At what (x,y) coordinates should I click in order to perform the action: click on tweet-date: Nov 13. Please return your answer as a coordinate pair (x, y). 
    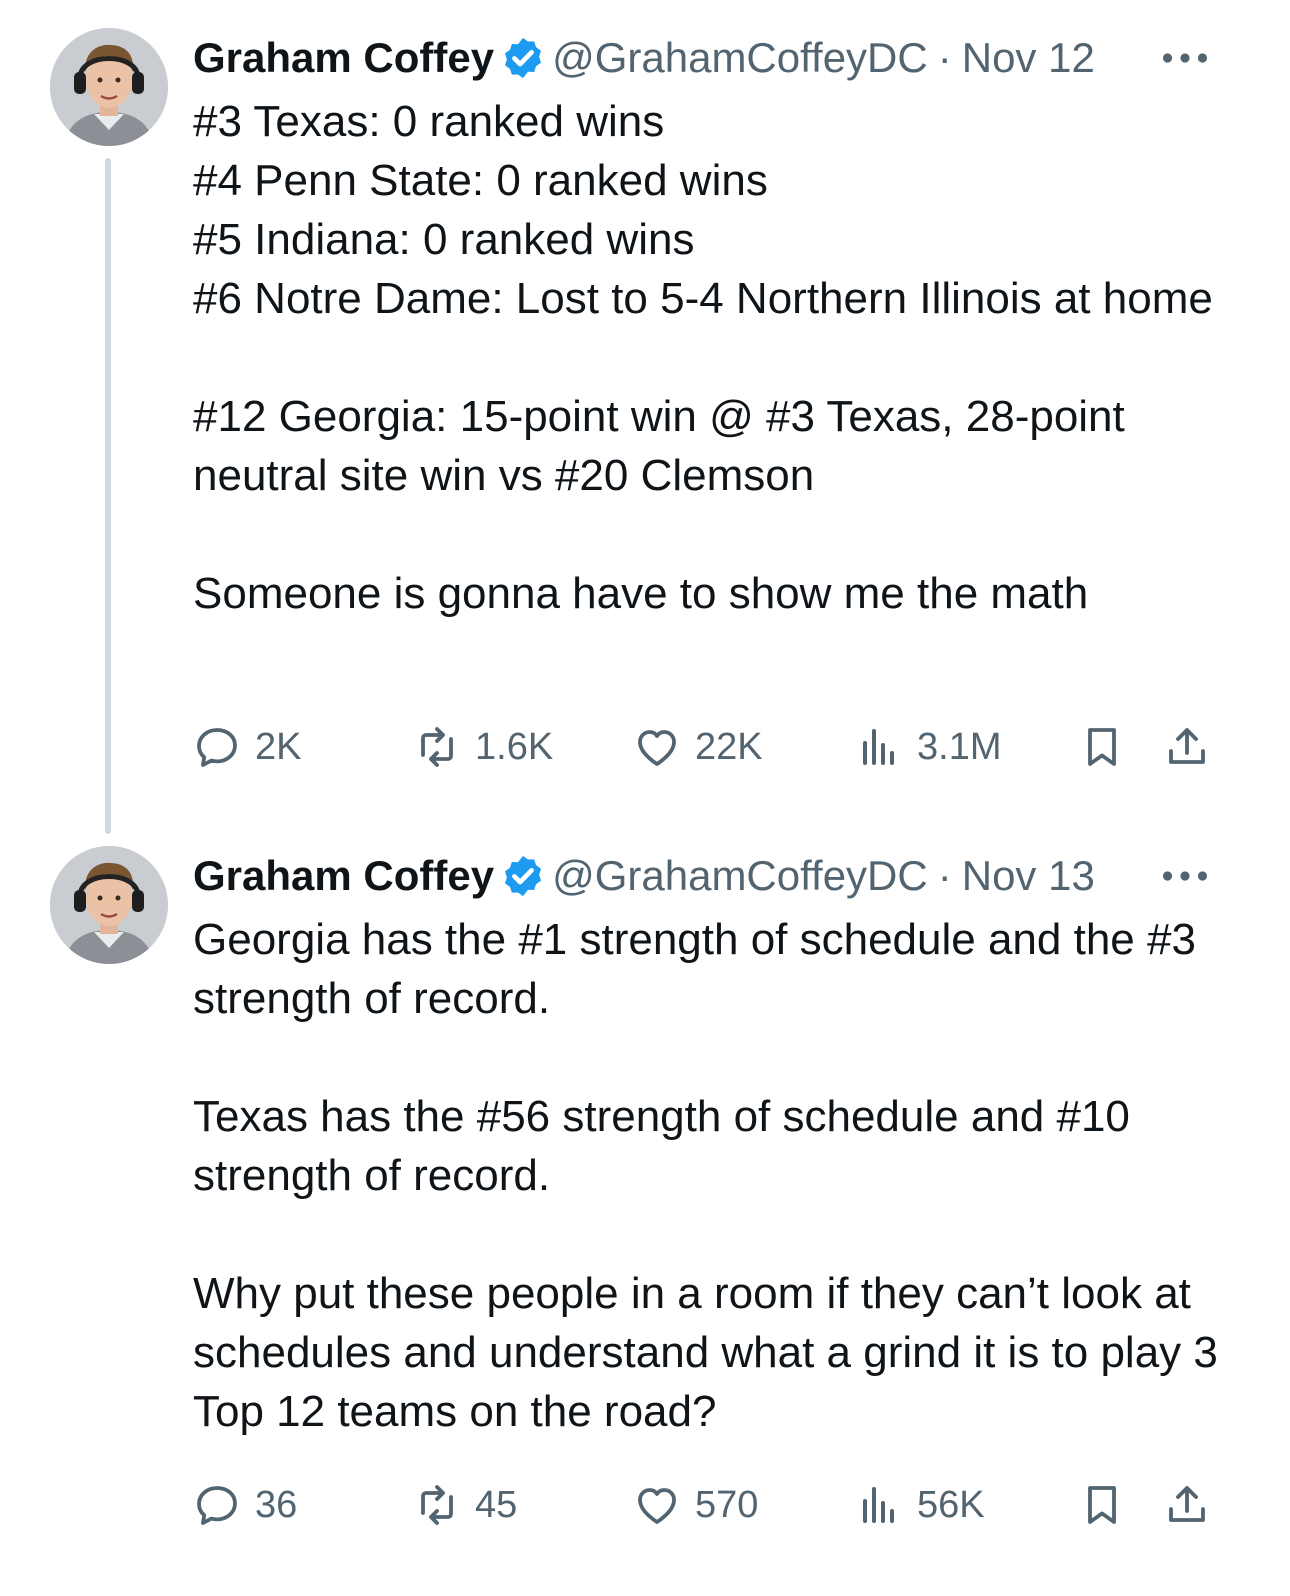
    Looking at the image, I should click on (1028, 876).